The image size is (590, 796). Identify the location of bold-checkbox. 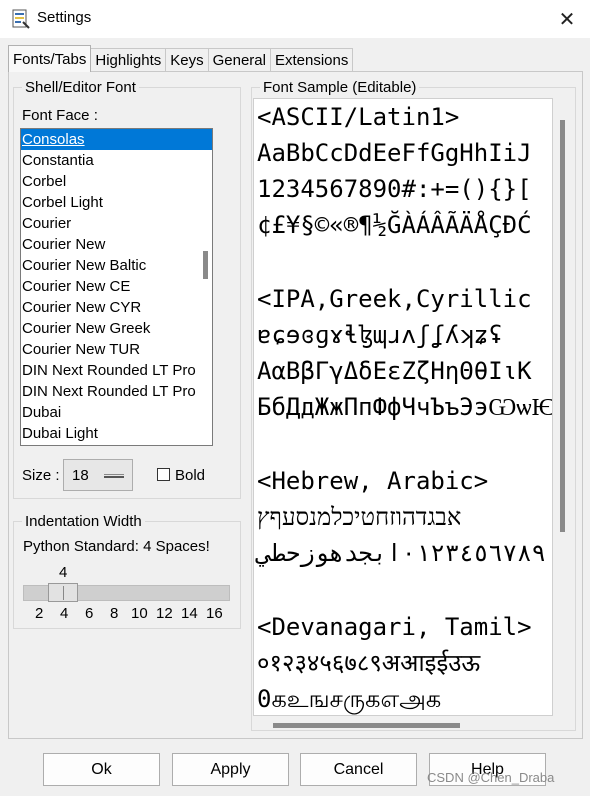
(163, 474).